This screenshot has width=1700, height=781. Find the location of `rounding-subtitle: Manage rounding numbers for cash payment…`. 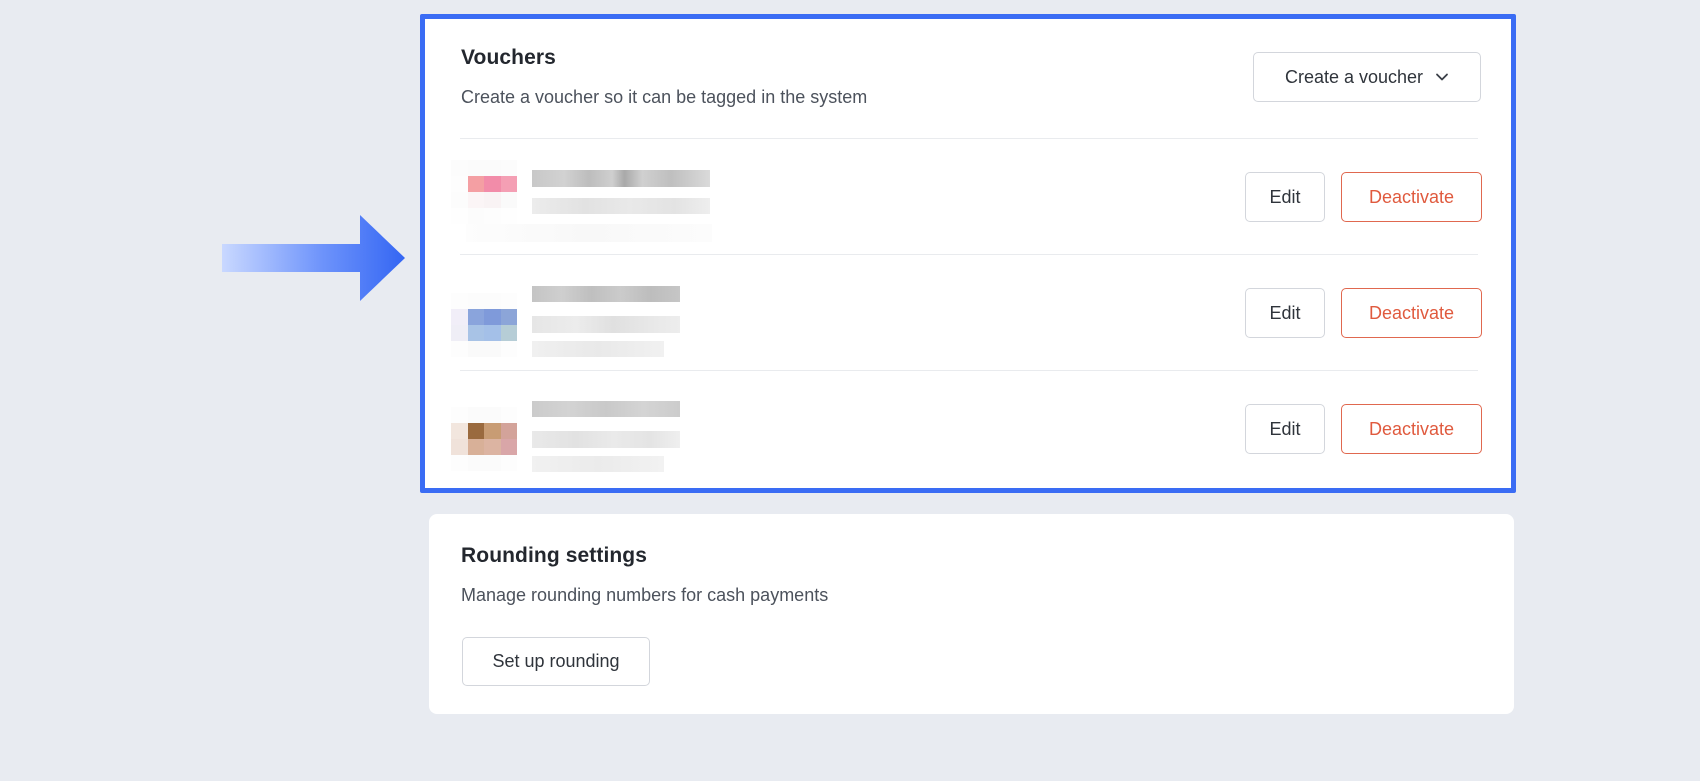

rounding-subtitle: Manage rounding numbers for cash payment… is located at coordinates (645, 595).